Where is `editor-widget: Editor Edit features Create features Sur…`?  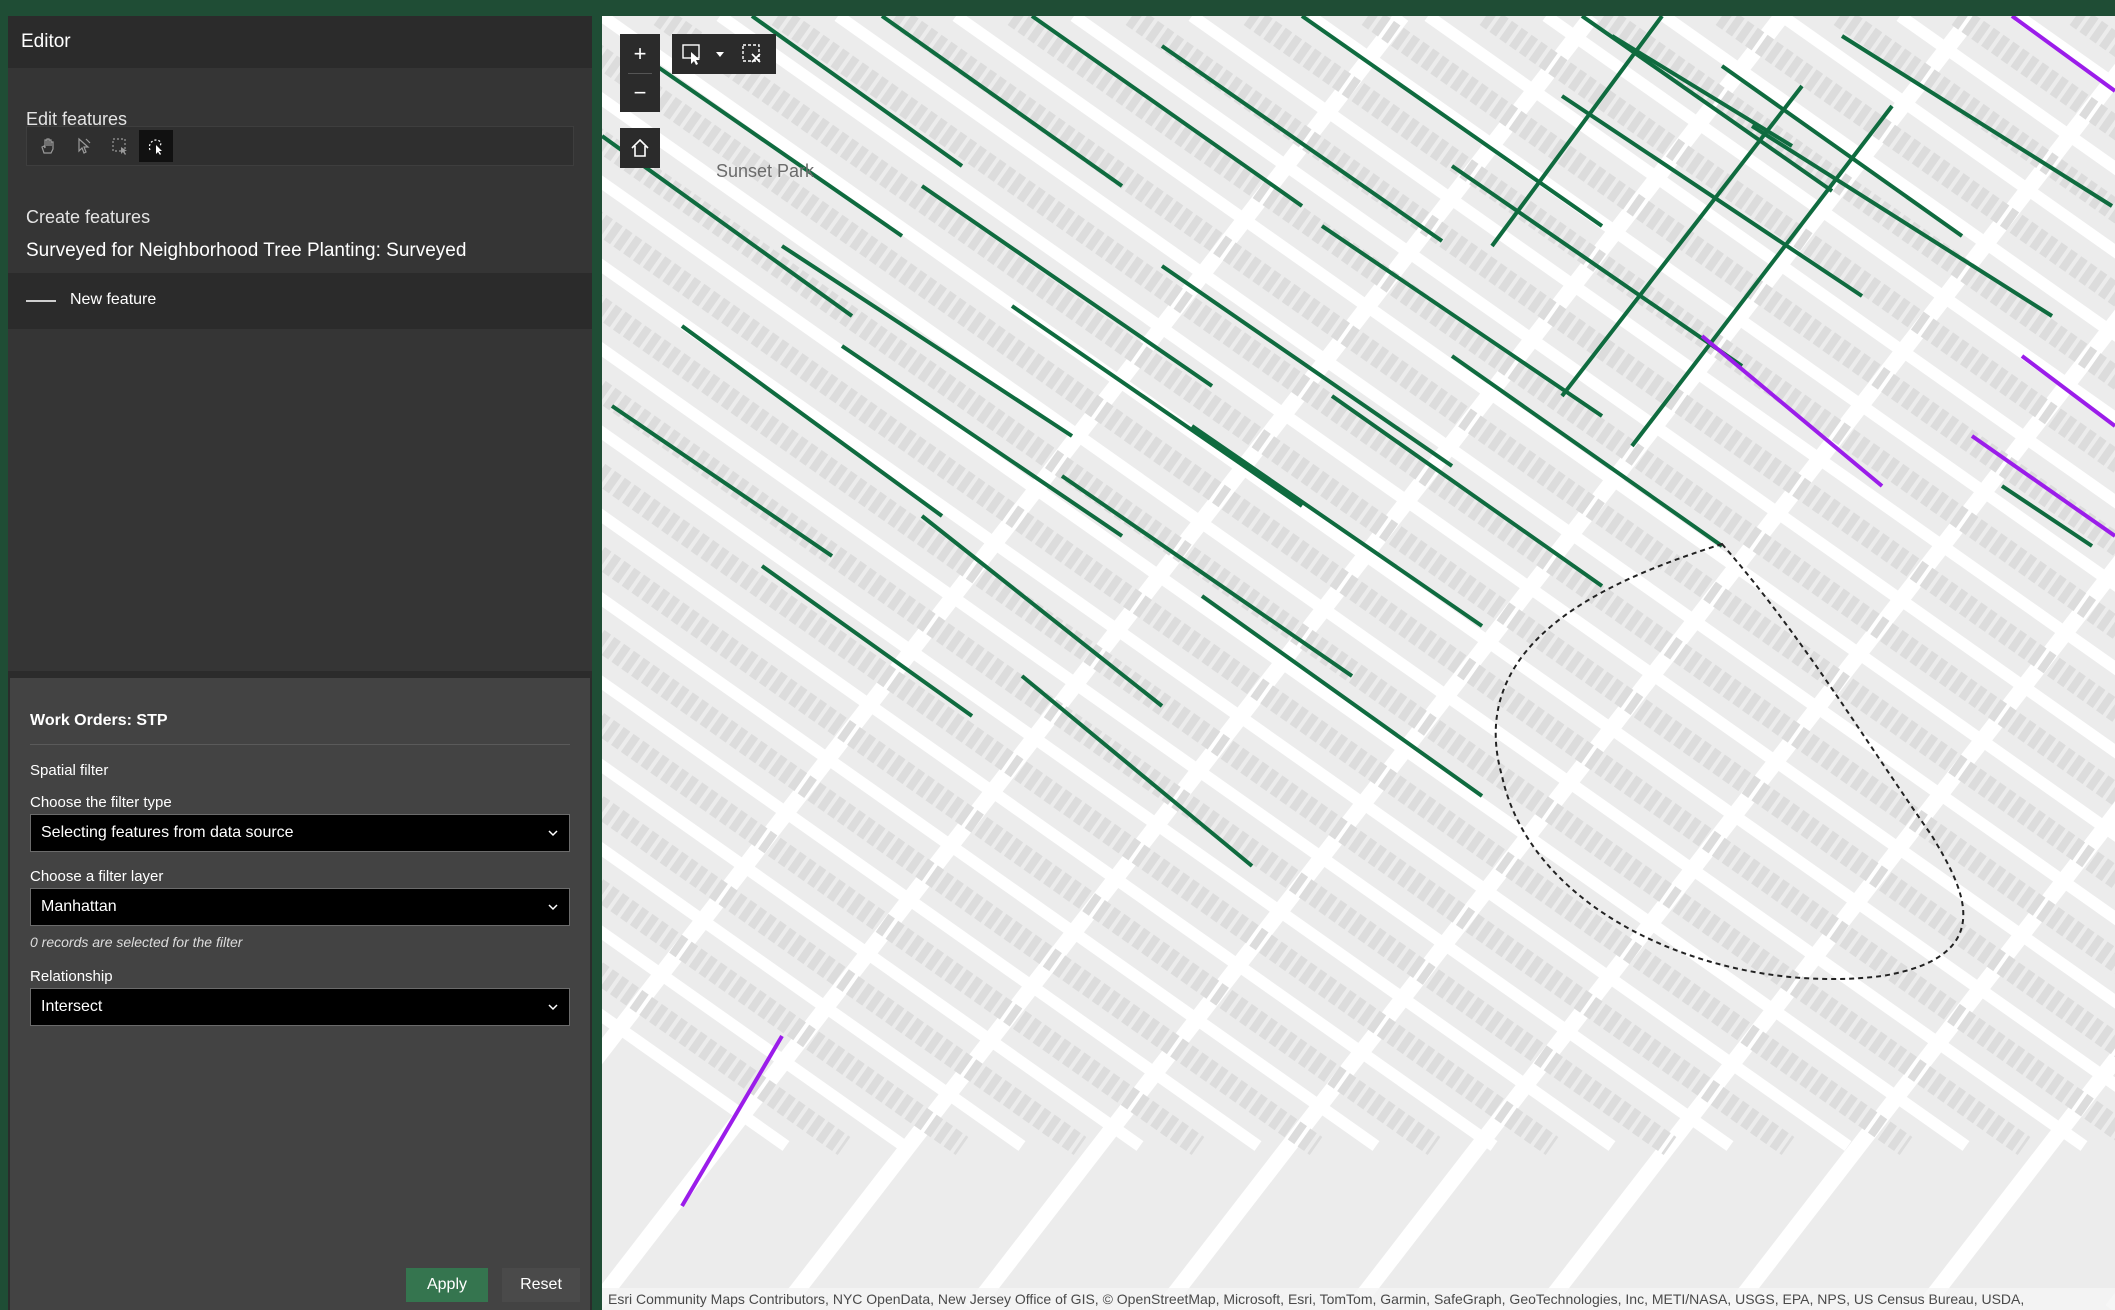 editor-widget: Editor Edit features Create features Sur… is located at coordinates (300, 343).